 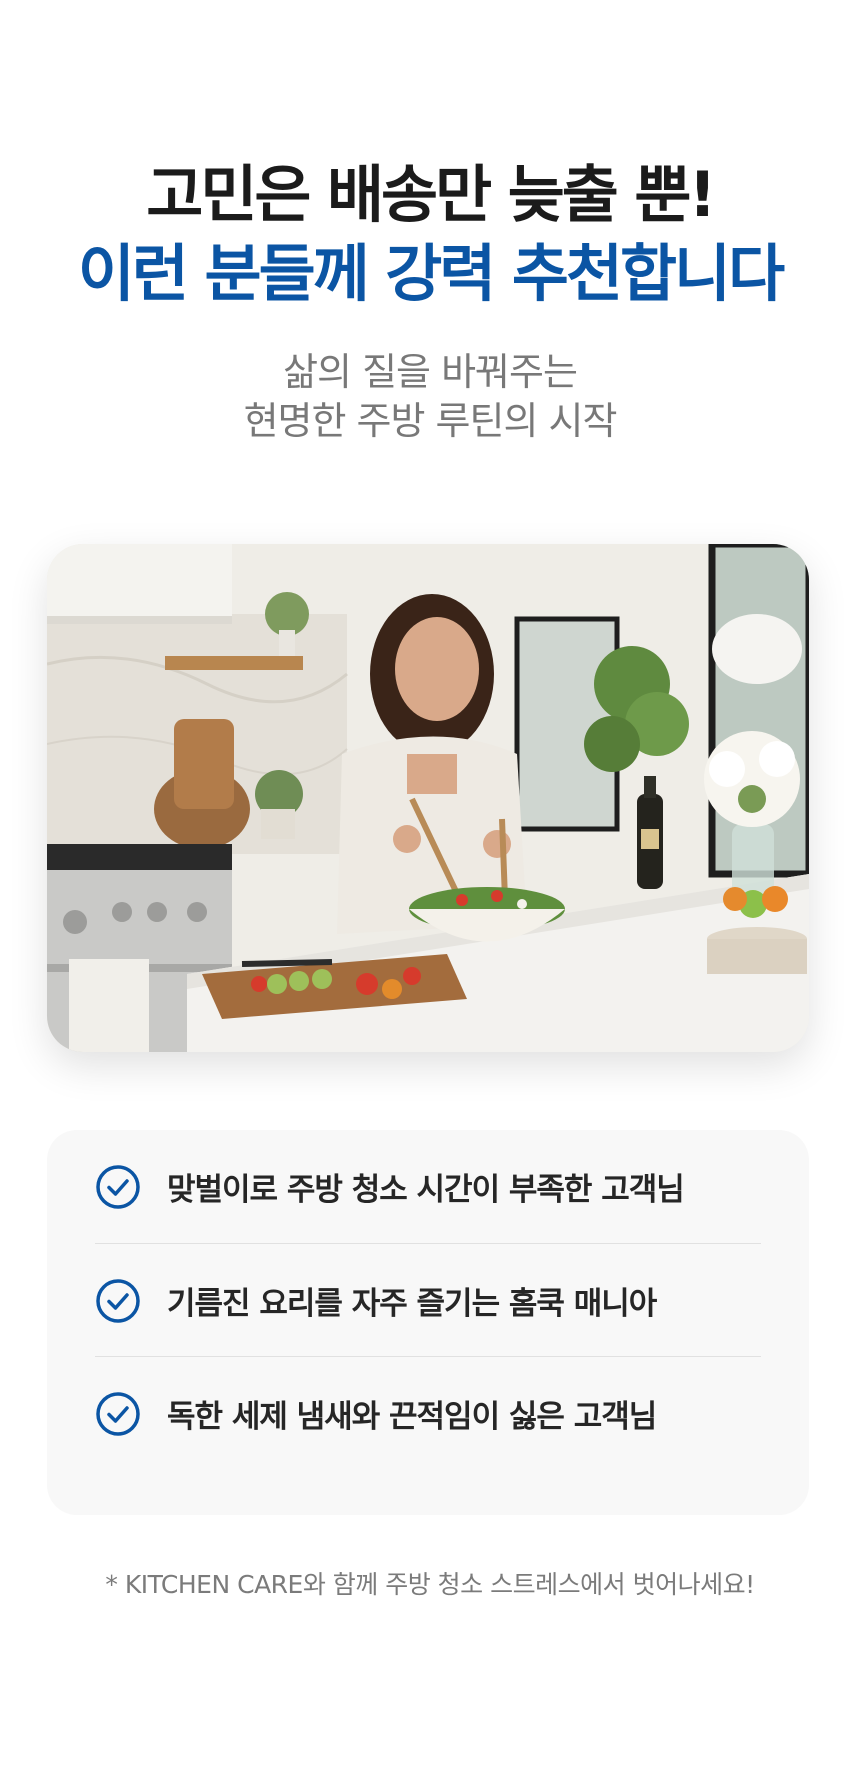 I want to click on footnote: * KITCHEN CARE와 함께 주방 청소 스트레스에서 벗어나세요!, so click(x=430, y=1584).